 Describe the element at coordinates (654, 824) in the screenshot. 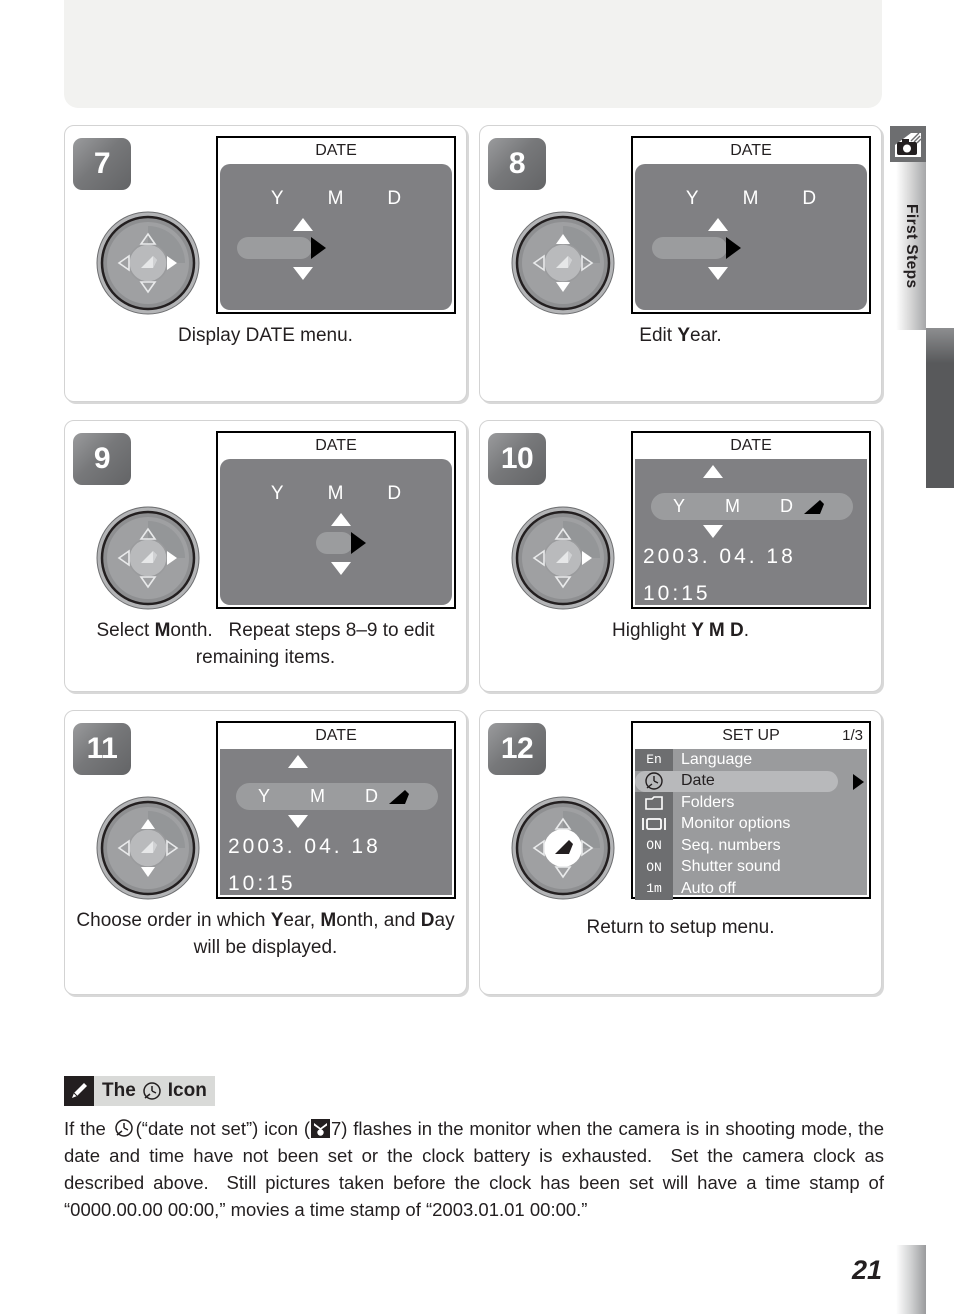

I see `monitor-icon` at that location.